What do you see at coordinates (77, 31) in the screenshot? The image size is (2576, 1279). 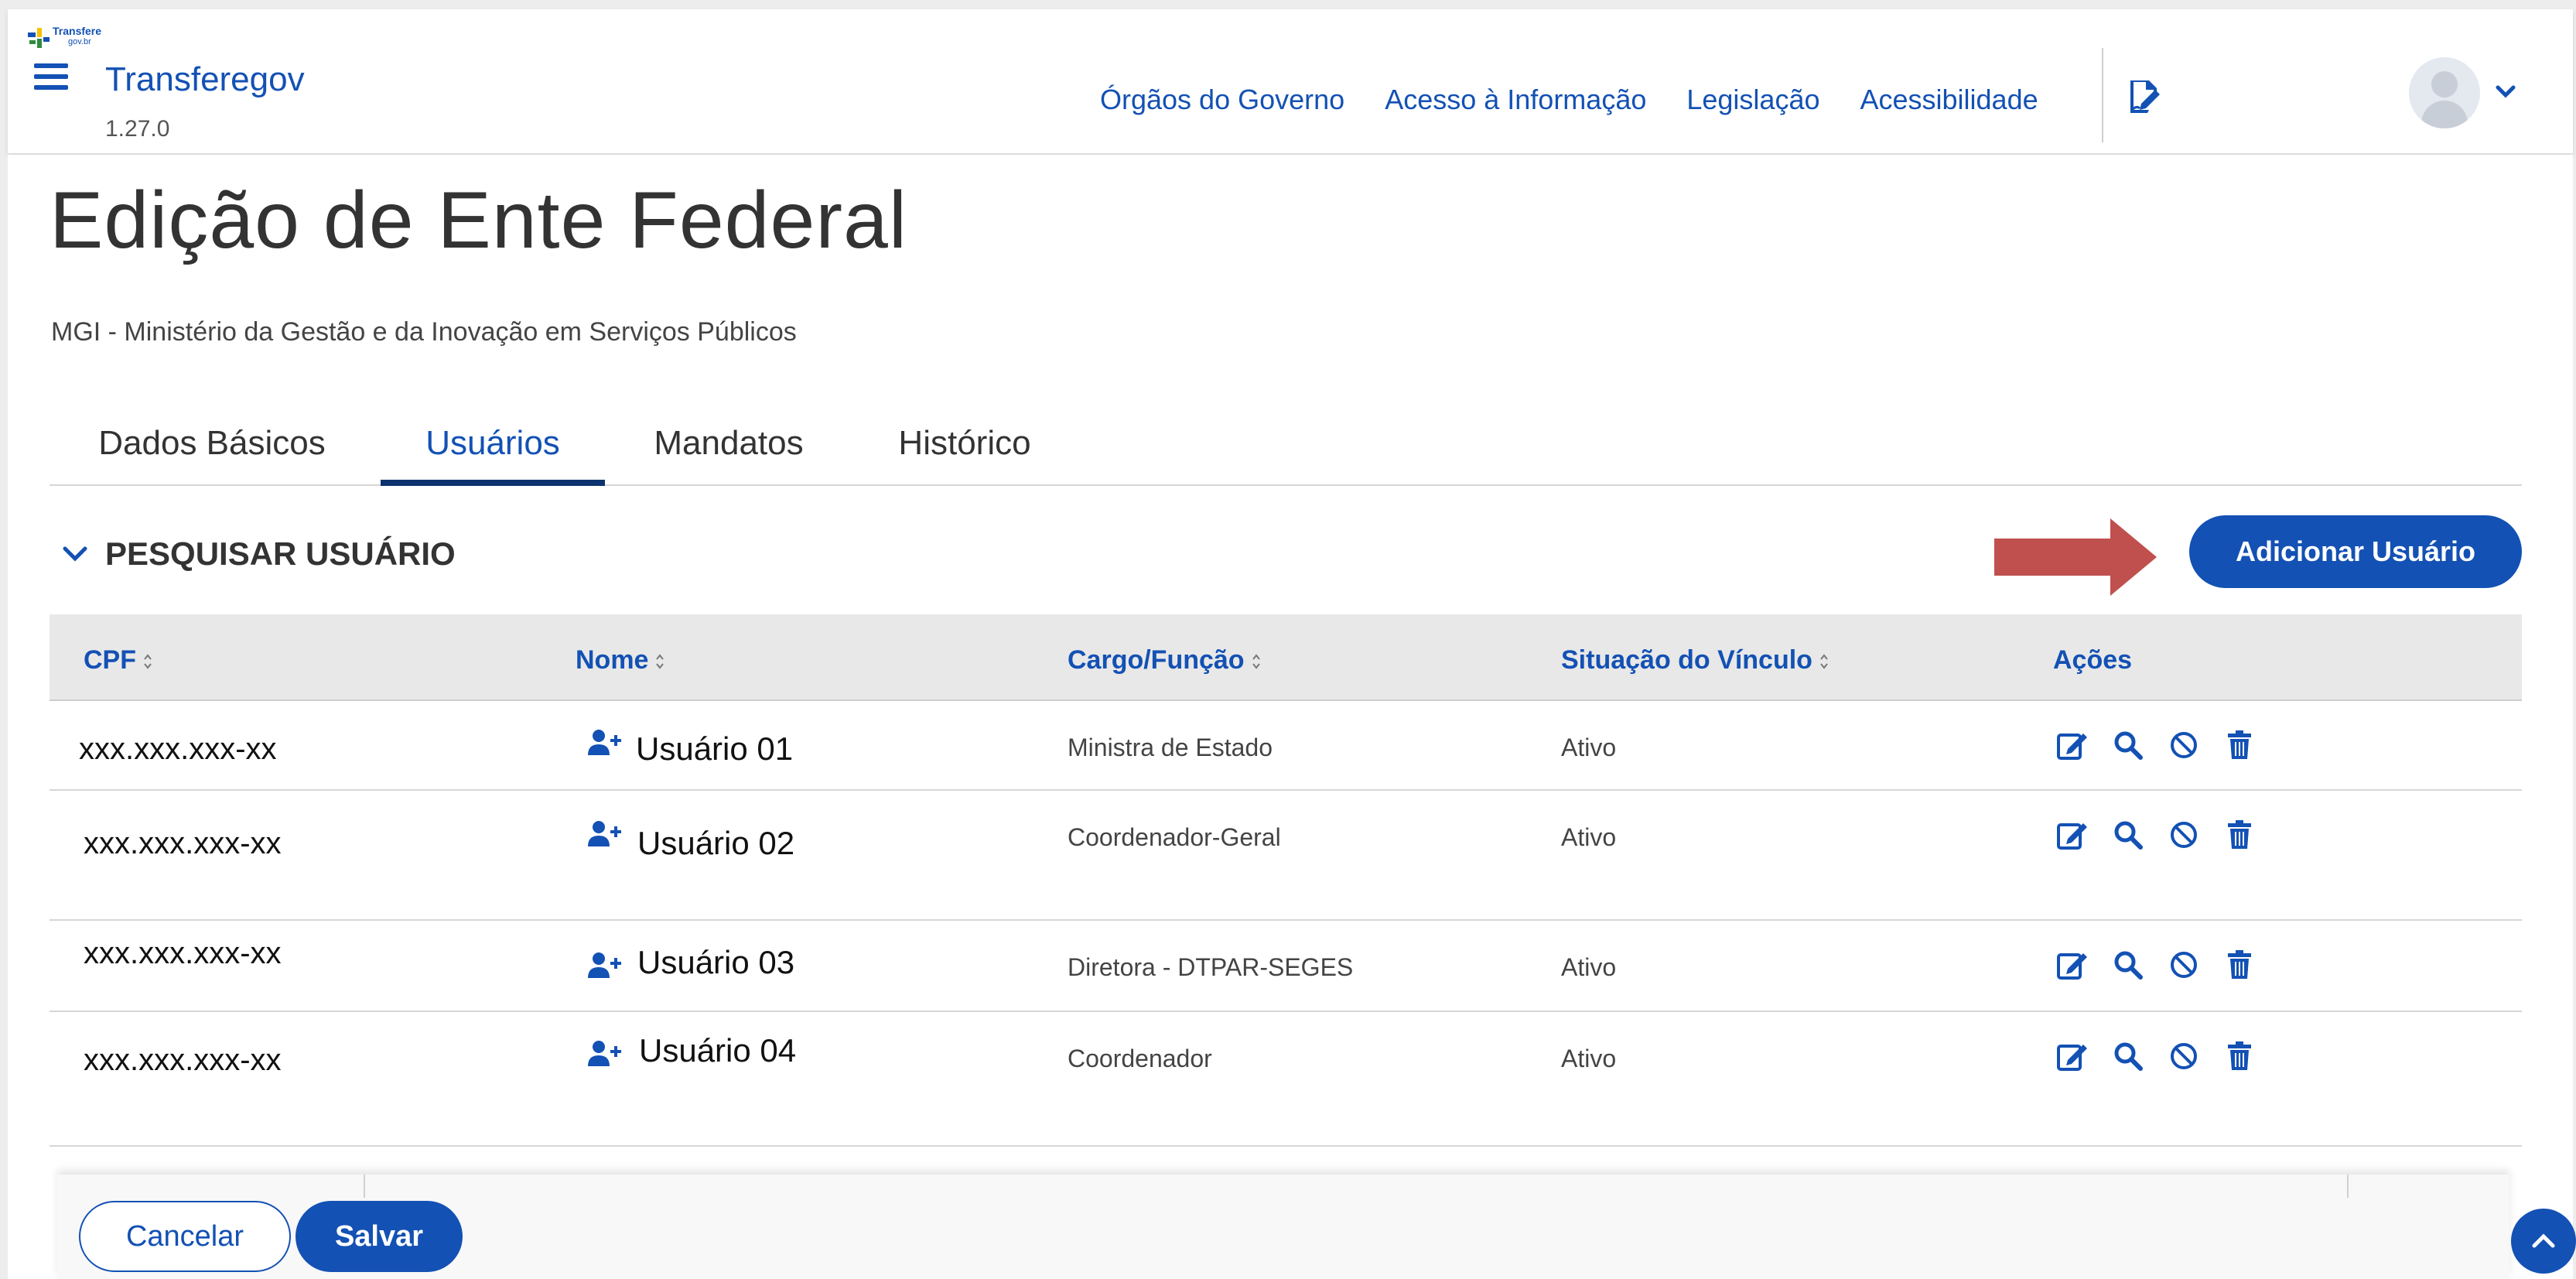 I see `logo-text: Transfere` at bounding box center [77, 31].